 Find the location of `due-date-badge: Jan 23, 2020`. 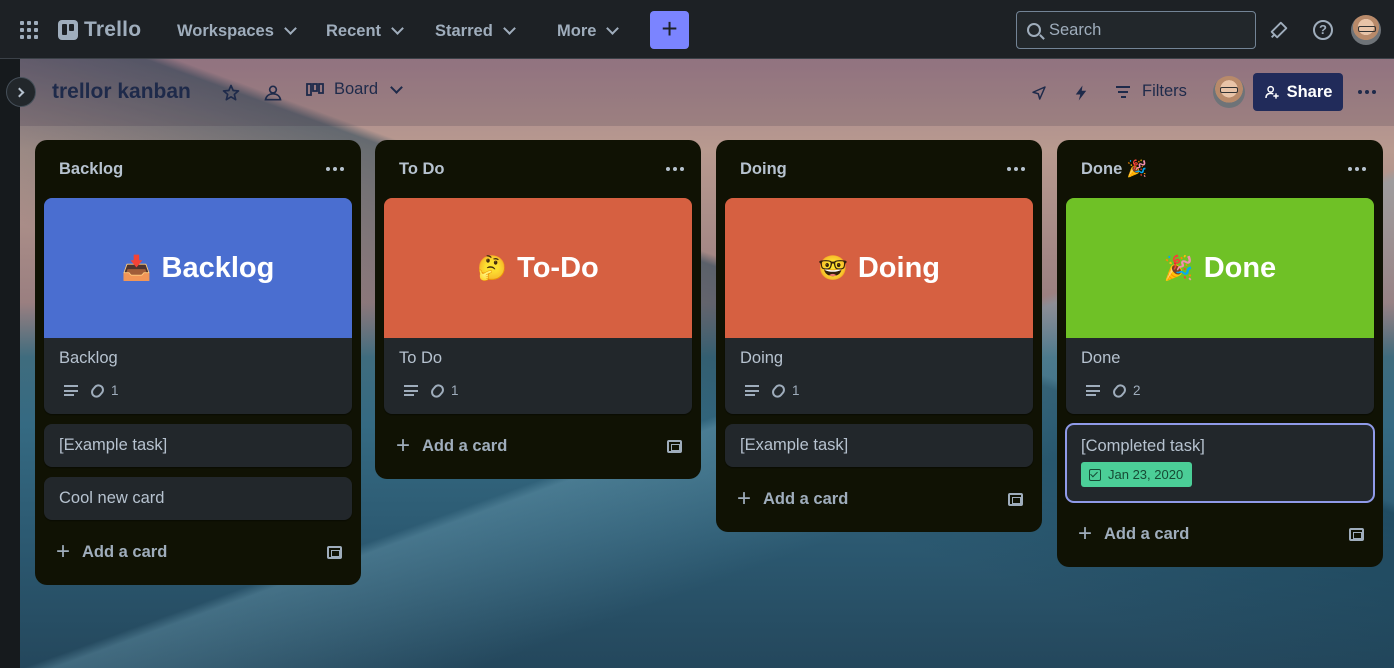

due-date-badge: Jan 23, 2020 is located at coordinates (1137, 474).